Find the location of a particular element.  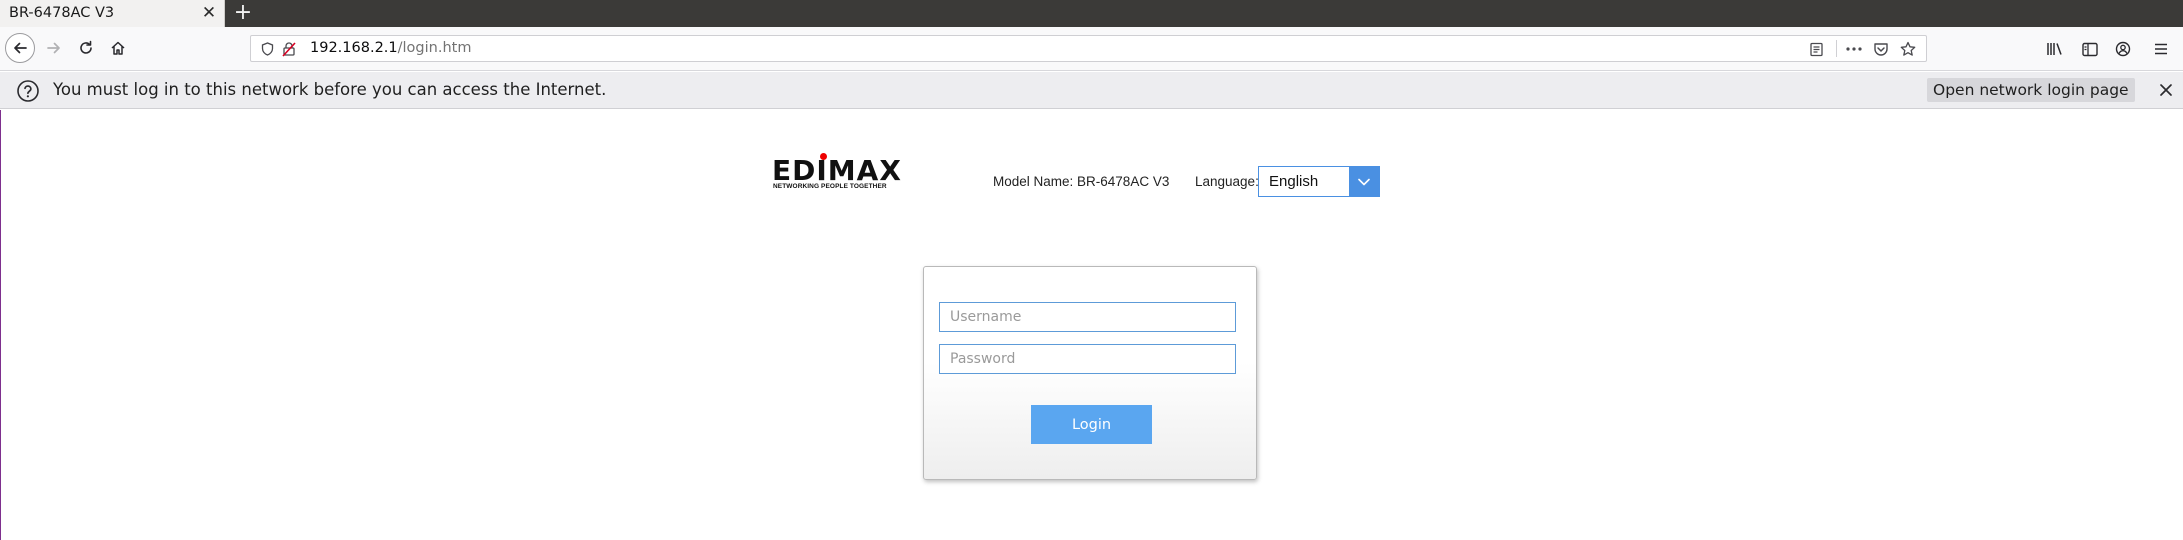

language-select: English is located at coordinates (1319, 181).